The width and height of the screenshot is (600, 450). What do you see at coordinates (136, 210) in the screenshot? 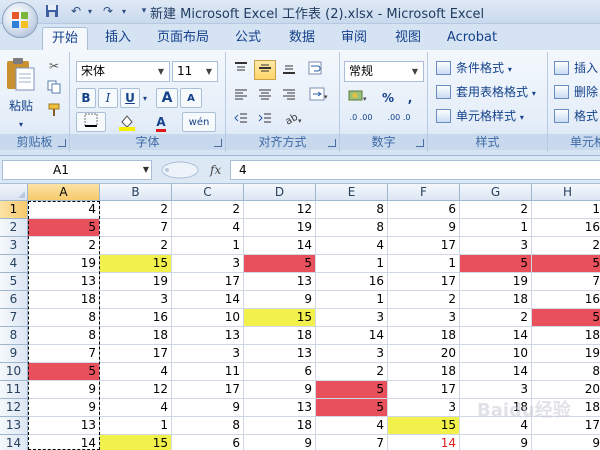
I see `cell-b1: 2` at bounding box center [136, 210].